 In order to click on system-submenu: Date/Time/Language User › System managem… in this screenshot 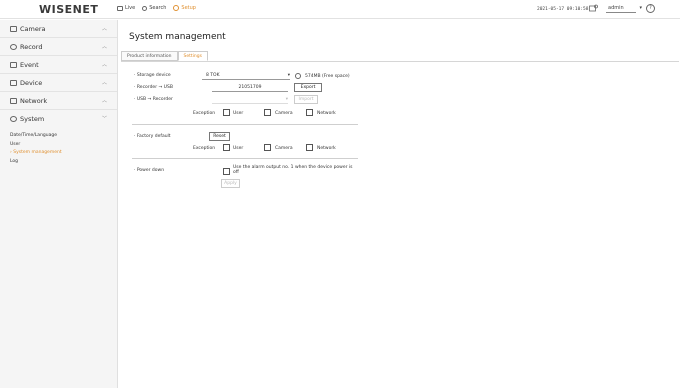, I will do `click(58, 147)`.